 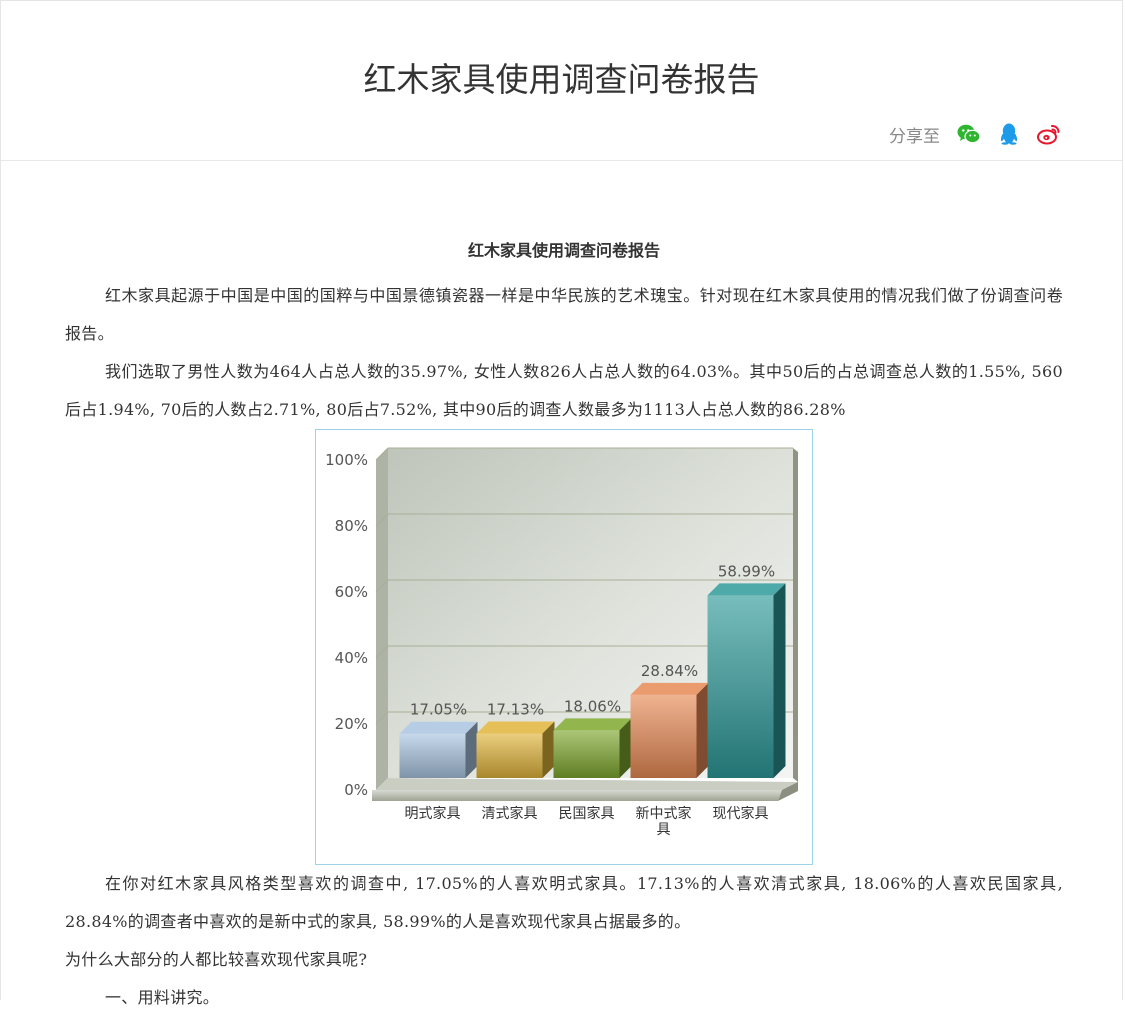 I want to click on share-bar: 分享至, so click(x=975, y=134).